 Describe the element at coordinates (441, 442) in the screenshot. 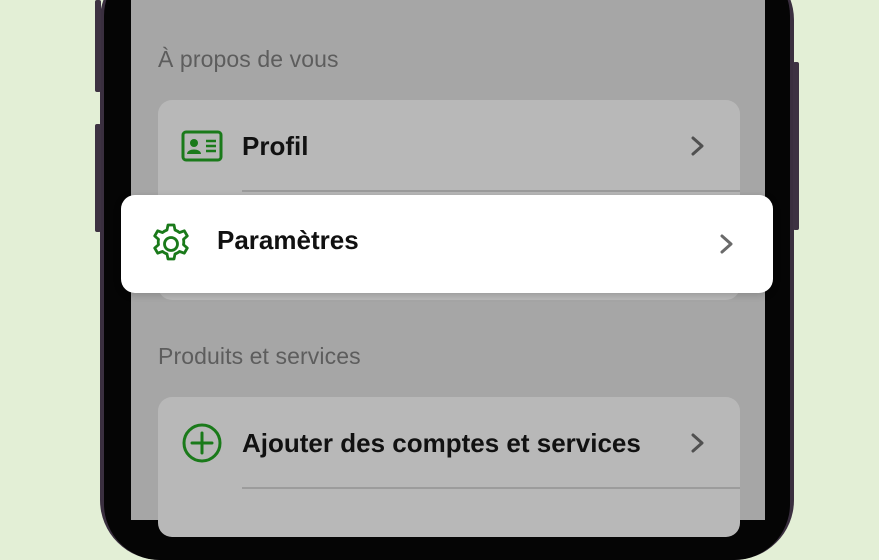

I see `add-accounts-label: Ajouter des comptes et services` at that location.